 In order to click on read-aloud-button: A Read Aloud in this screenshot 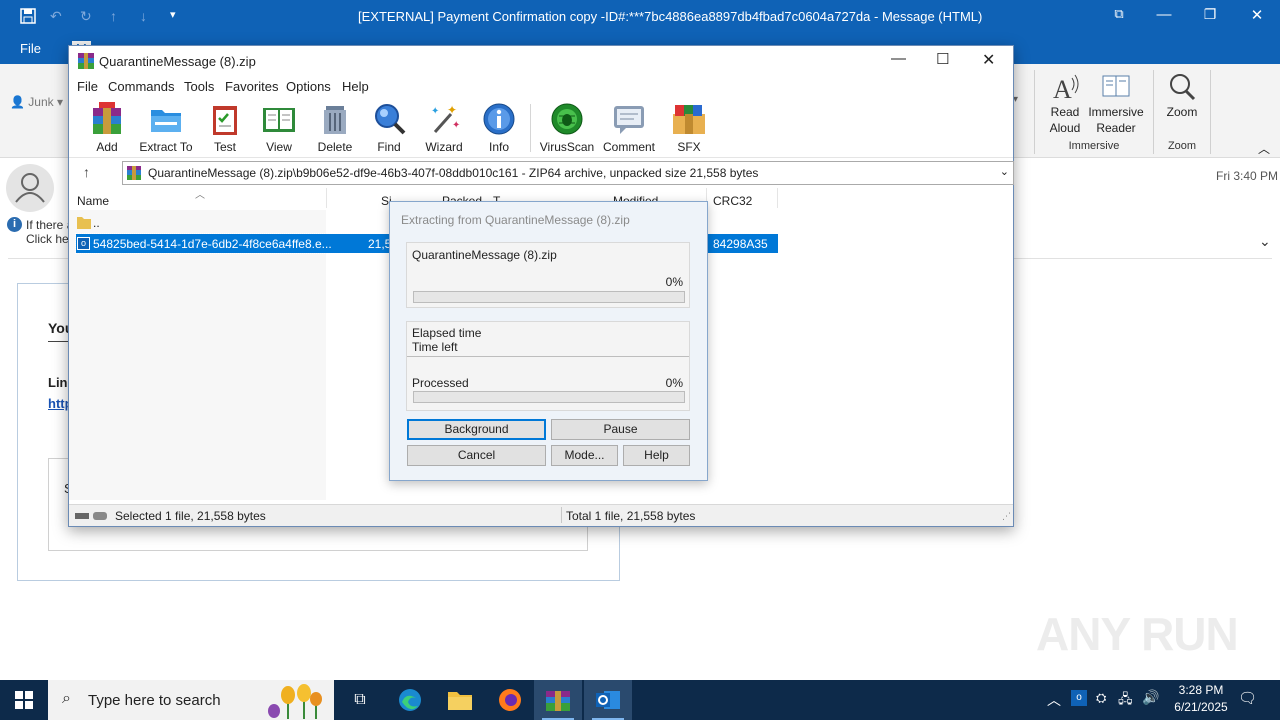, I will do `click(1065, 102)`.